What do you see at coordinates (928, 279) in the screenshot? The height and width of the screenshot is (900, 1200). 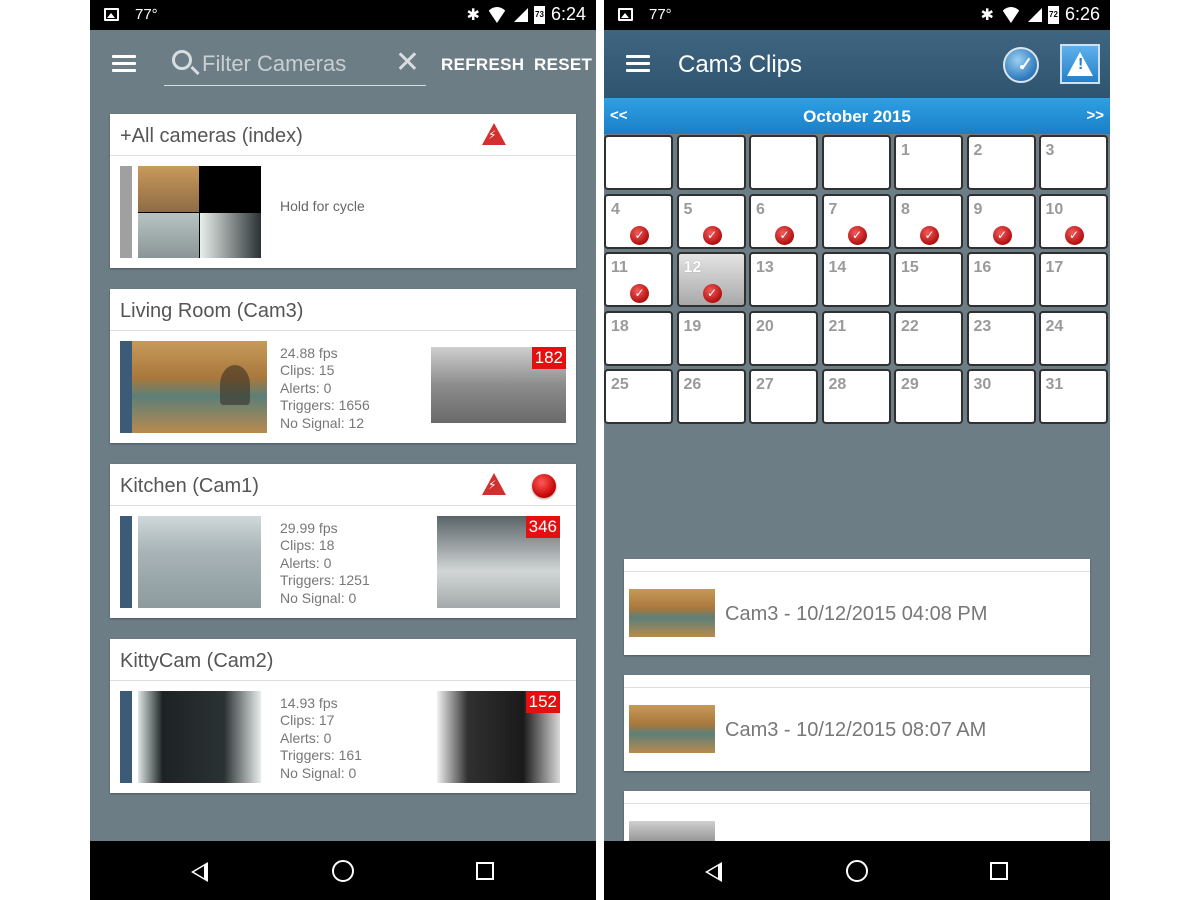 I see `calendar-day-cell: 15` at bounding box center [928, 279].